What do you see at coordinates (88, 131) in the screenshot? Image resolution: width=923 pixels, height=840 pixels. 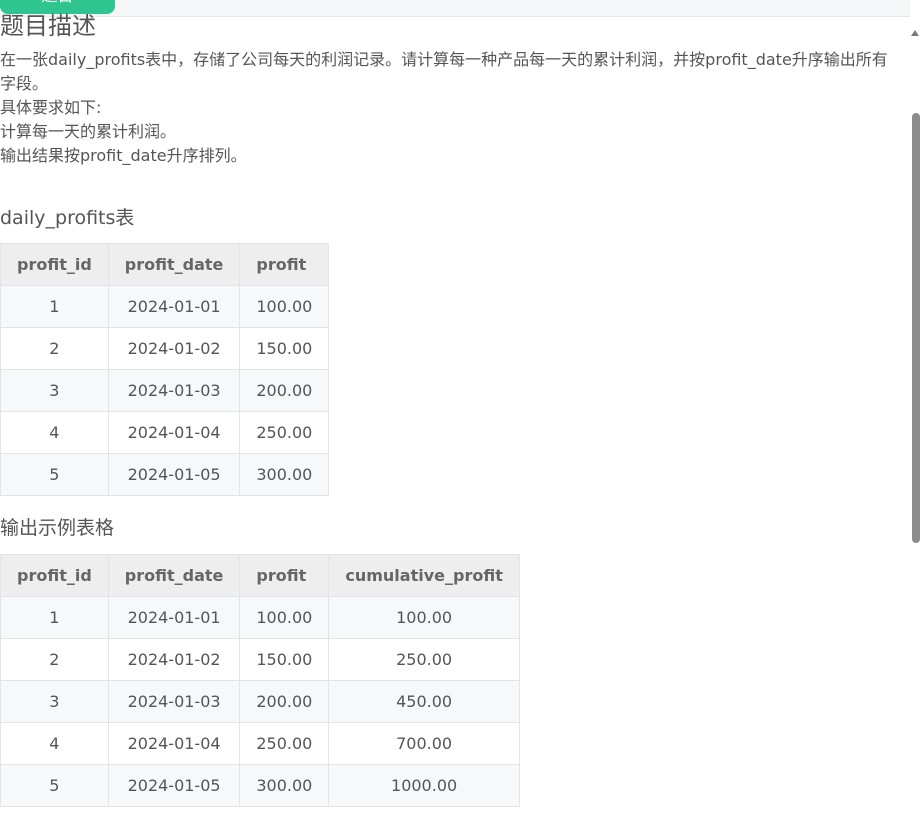 I see `description-line: 计算每一天的累计利润。` at bounding box center [88, 131].